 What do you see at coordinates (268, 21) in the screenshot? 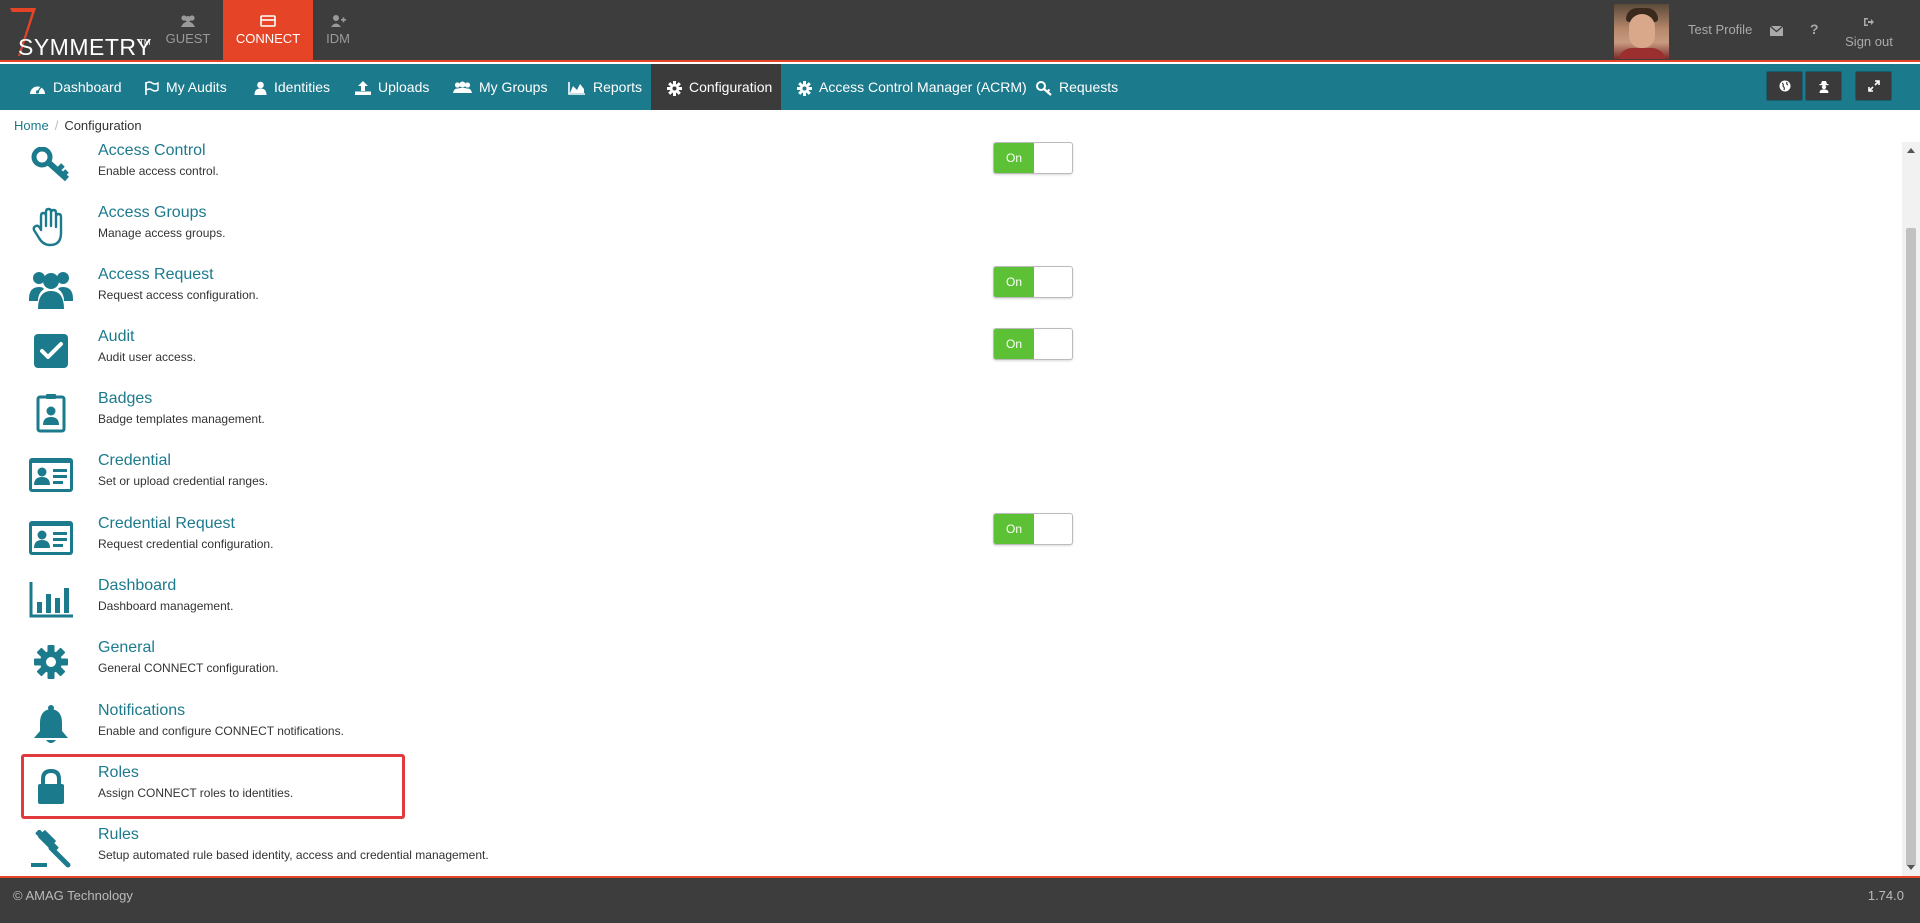
I see `card-icon` at bounding box center [268, 21].